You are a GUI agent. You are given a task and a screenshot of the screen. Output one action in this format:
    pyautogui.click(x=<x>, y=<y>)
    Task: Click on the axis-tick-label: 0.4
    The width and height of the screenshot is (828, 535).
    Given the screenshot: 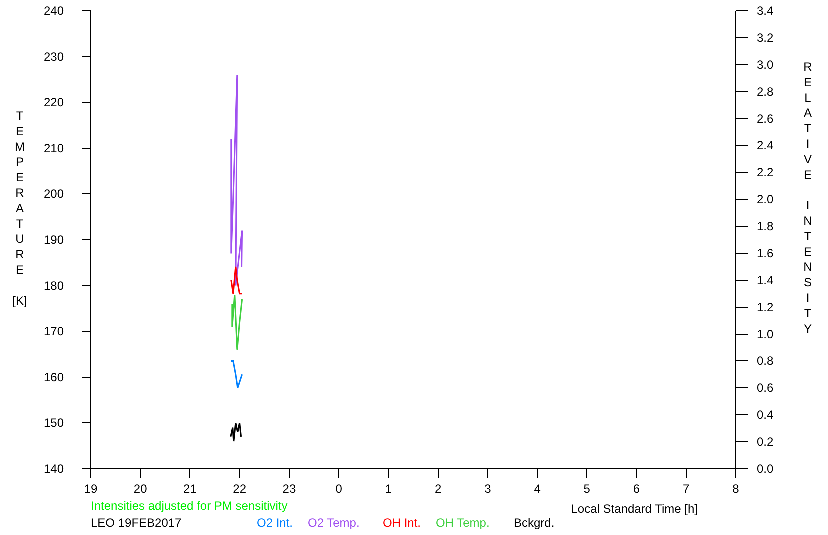 What is the action you would take?
    pyautogui.click(x=765, y=415)
    